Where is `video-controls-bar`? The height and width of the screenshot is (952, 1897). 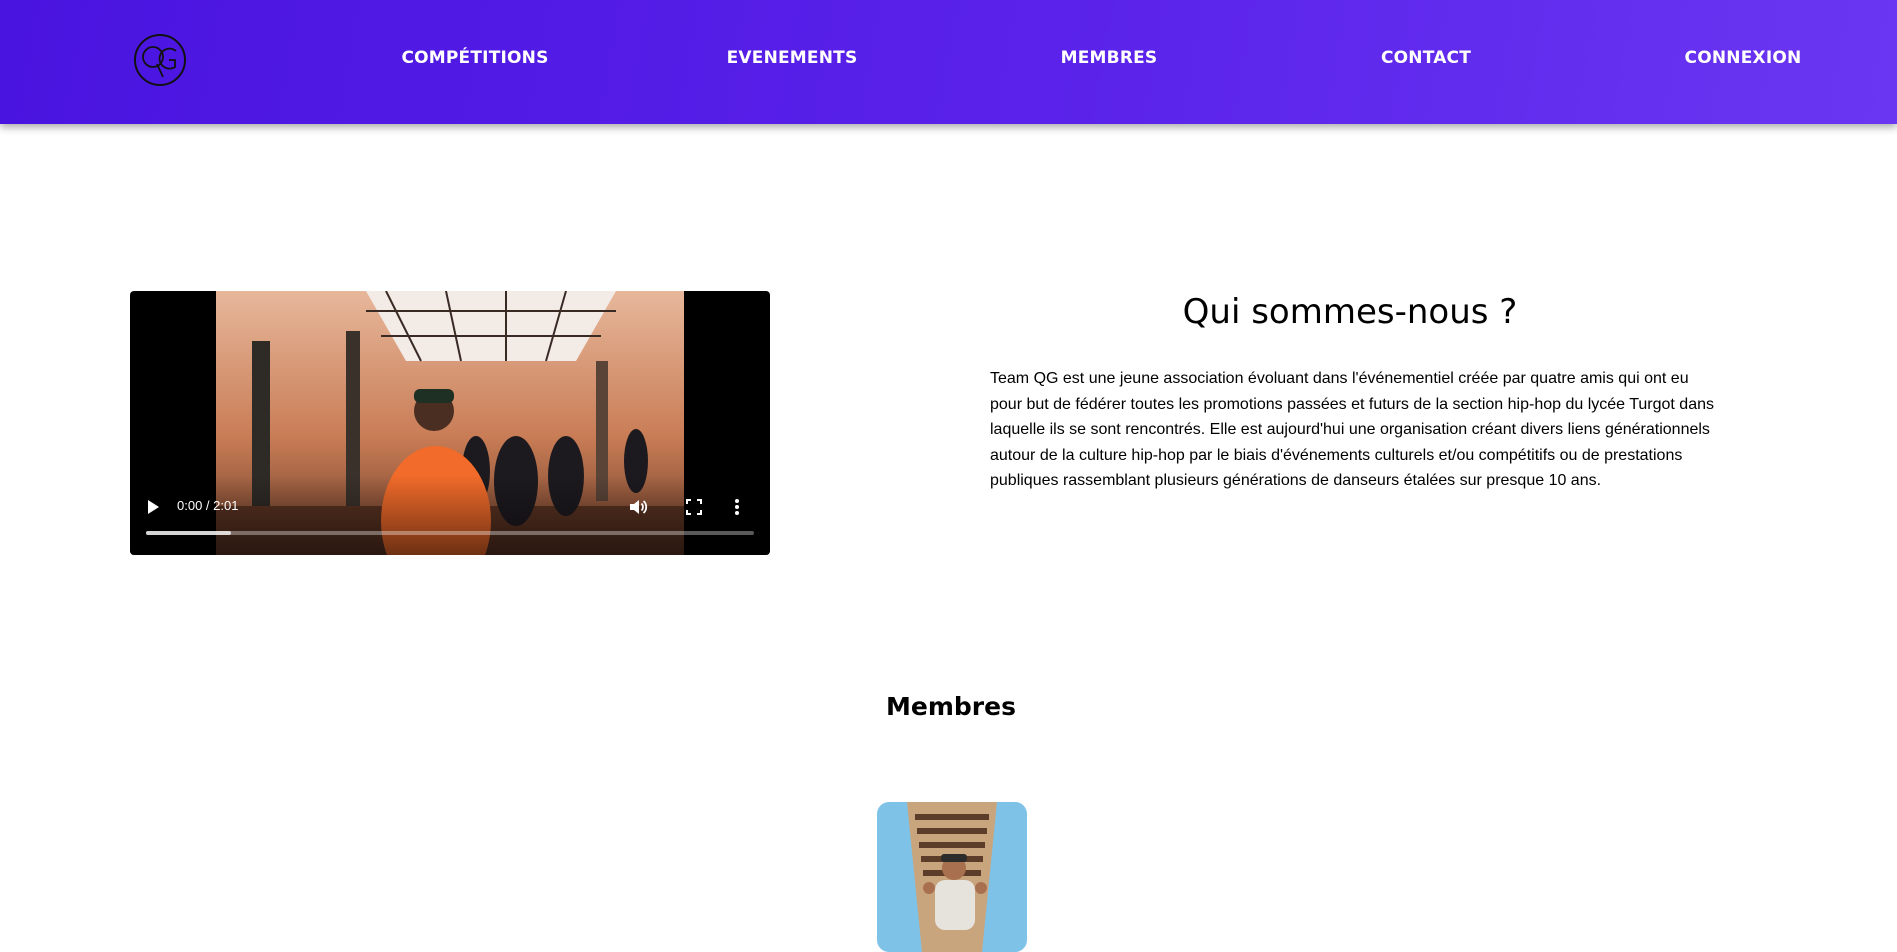 video-controls-bar is located at coordinates (450, 515).